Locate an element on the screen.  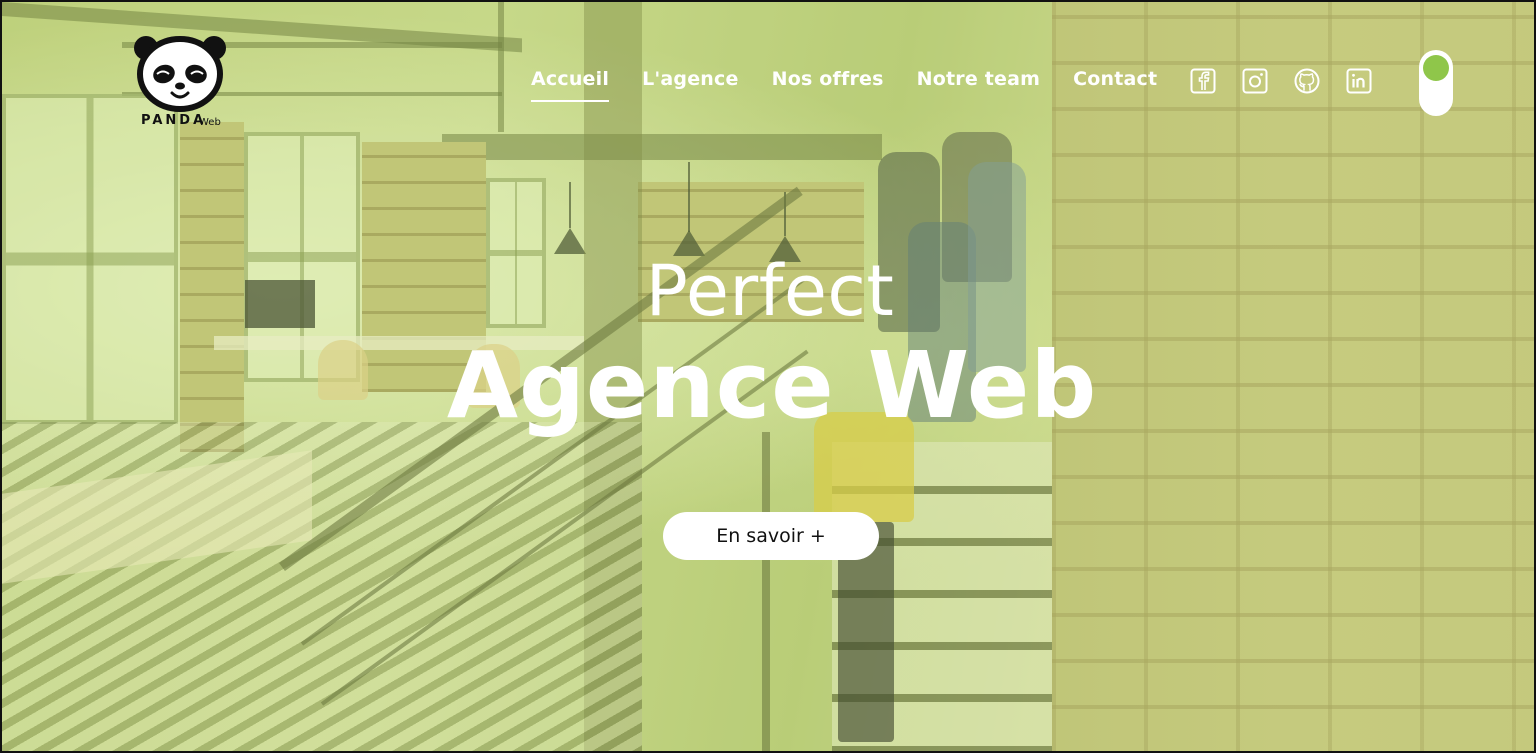
hero-pretitle: Perfect is located at coordinates (770, 291).